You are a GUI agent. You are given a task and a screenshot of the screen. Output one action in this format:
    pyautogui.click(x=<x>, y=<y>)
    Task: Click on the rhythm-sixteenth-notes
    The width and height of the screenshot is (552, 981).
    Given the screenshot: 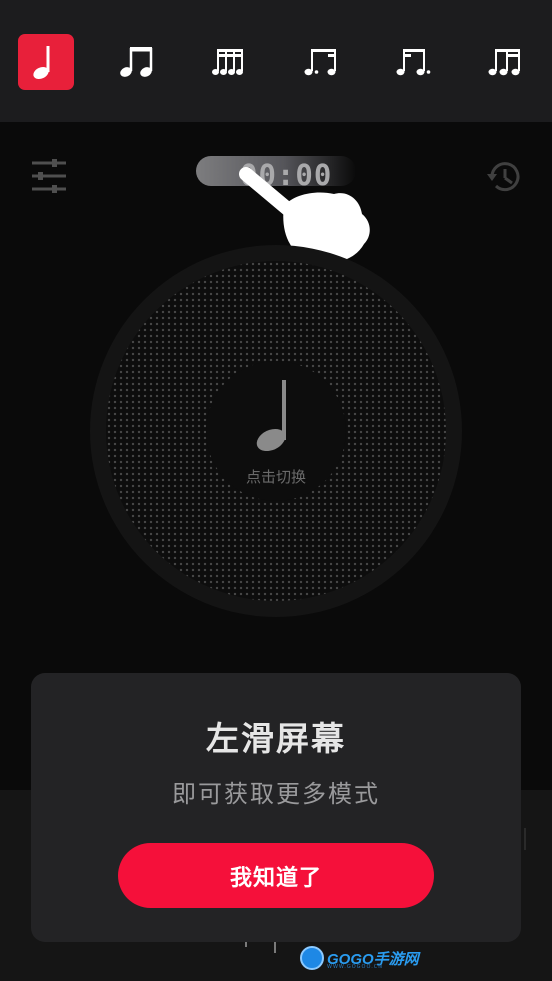 What is the action you would take?
    pyautogui.click(x=230, y=62)
    